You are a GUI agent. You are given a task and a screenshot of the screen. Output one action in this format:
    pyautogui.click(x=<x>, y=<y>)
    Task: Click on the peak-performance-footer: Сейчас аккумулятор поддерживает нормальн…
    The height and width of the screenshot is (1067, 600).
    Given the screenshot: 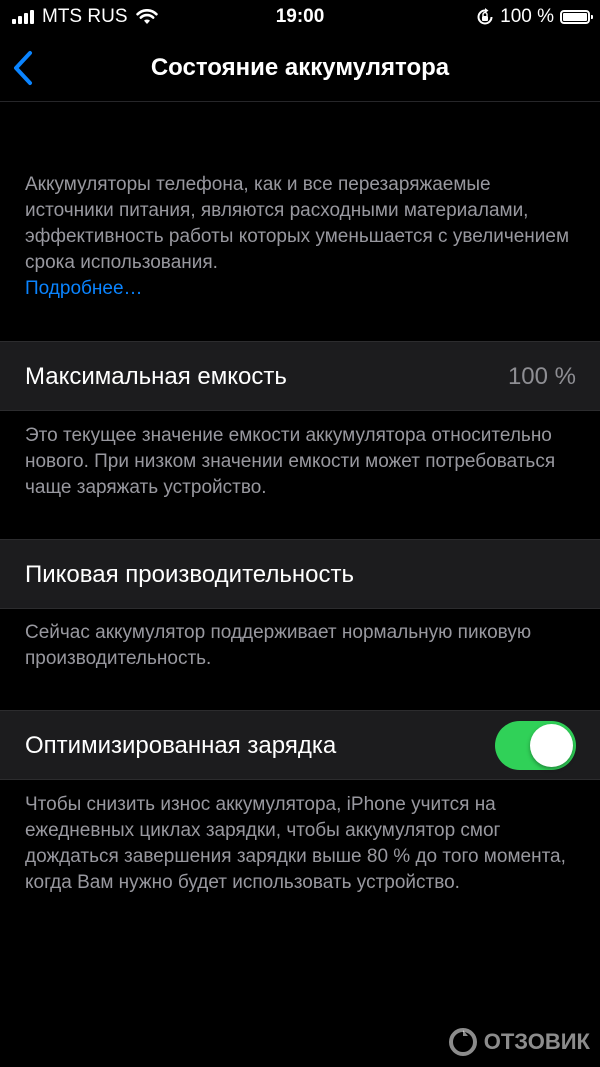 What is the action you would take?
    pyautogui.click(x=278, y=645)
    